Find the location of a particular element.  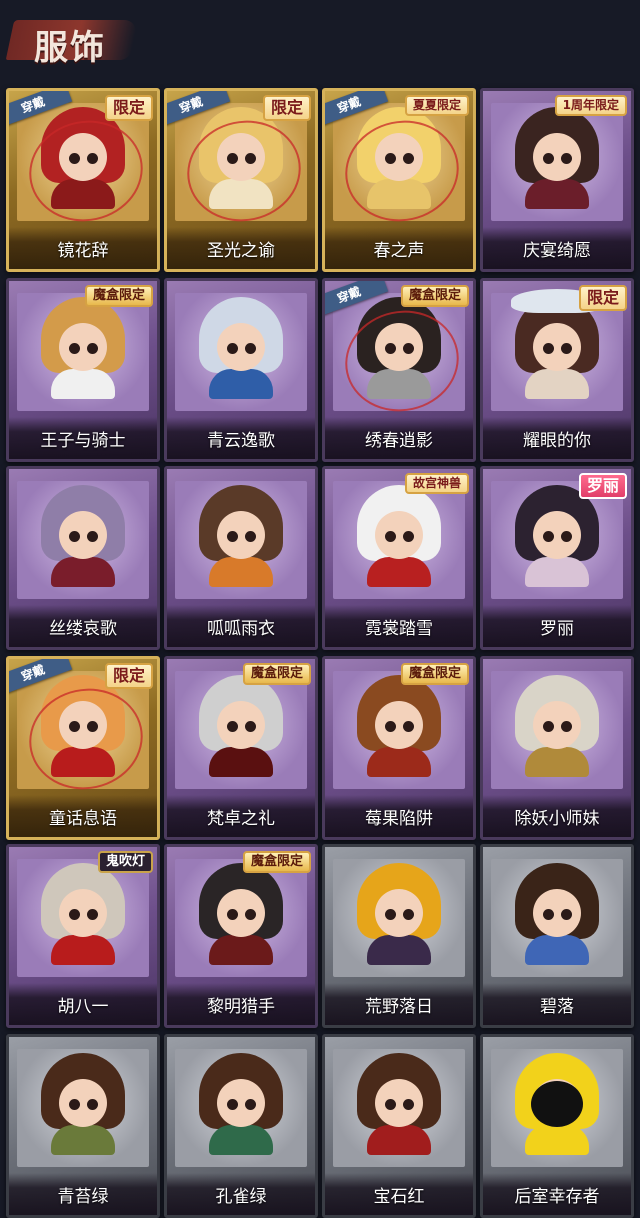

costume-card: 宝石红 is located at coordinates (399, 1126).